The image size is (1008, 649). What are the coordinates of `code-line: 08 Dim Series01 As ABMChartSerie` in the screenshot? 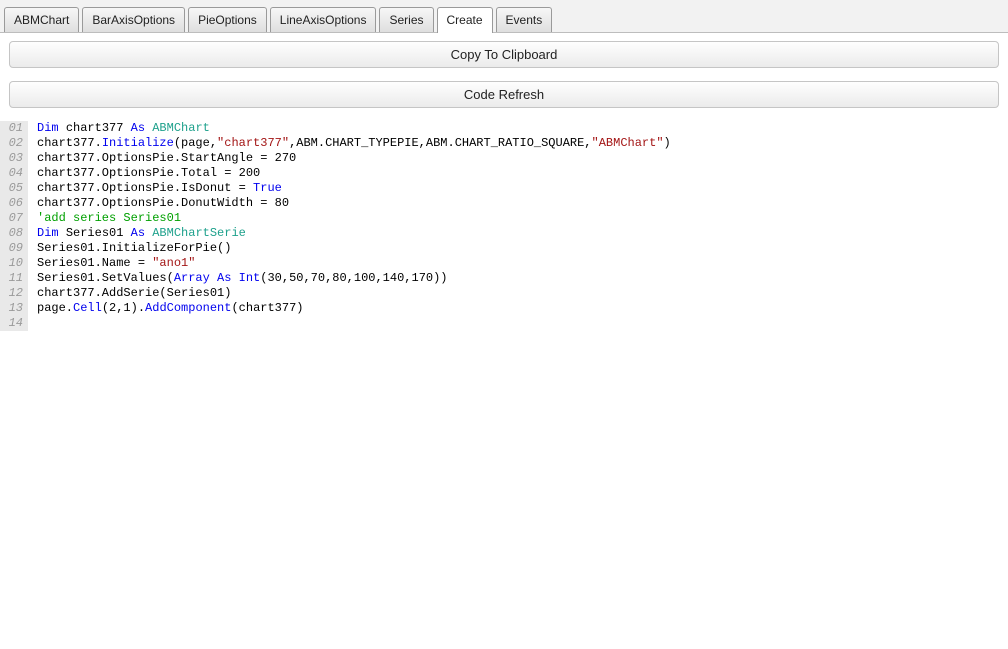 It's located at (504, 233).